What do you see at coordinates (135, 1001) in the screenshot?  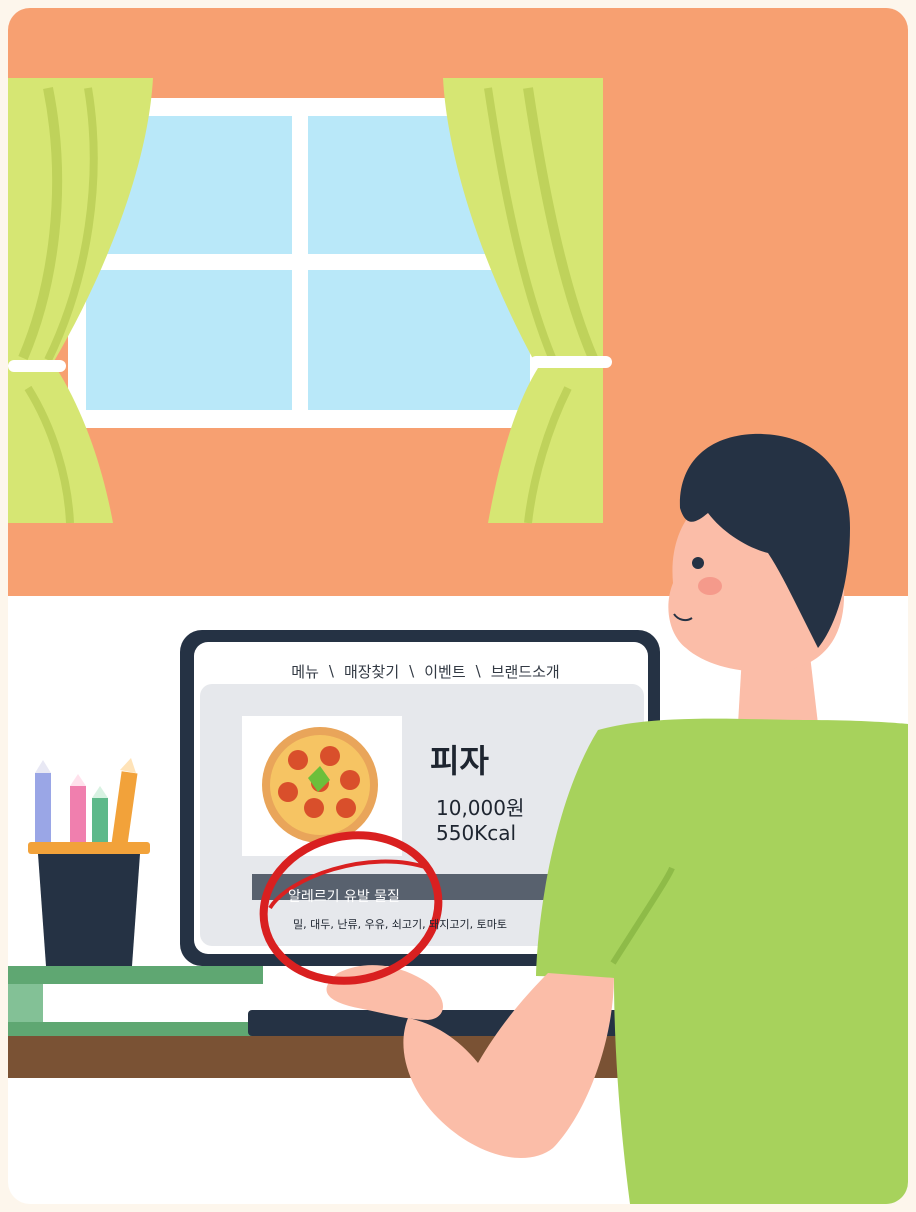 I see `books` at bounding box center [135, 1001].